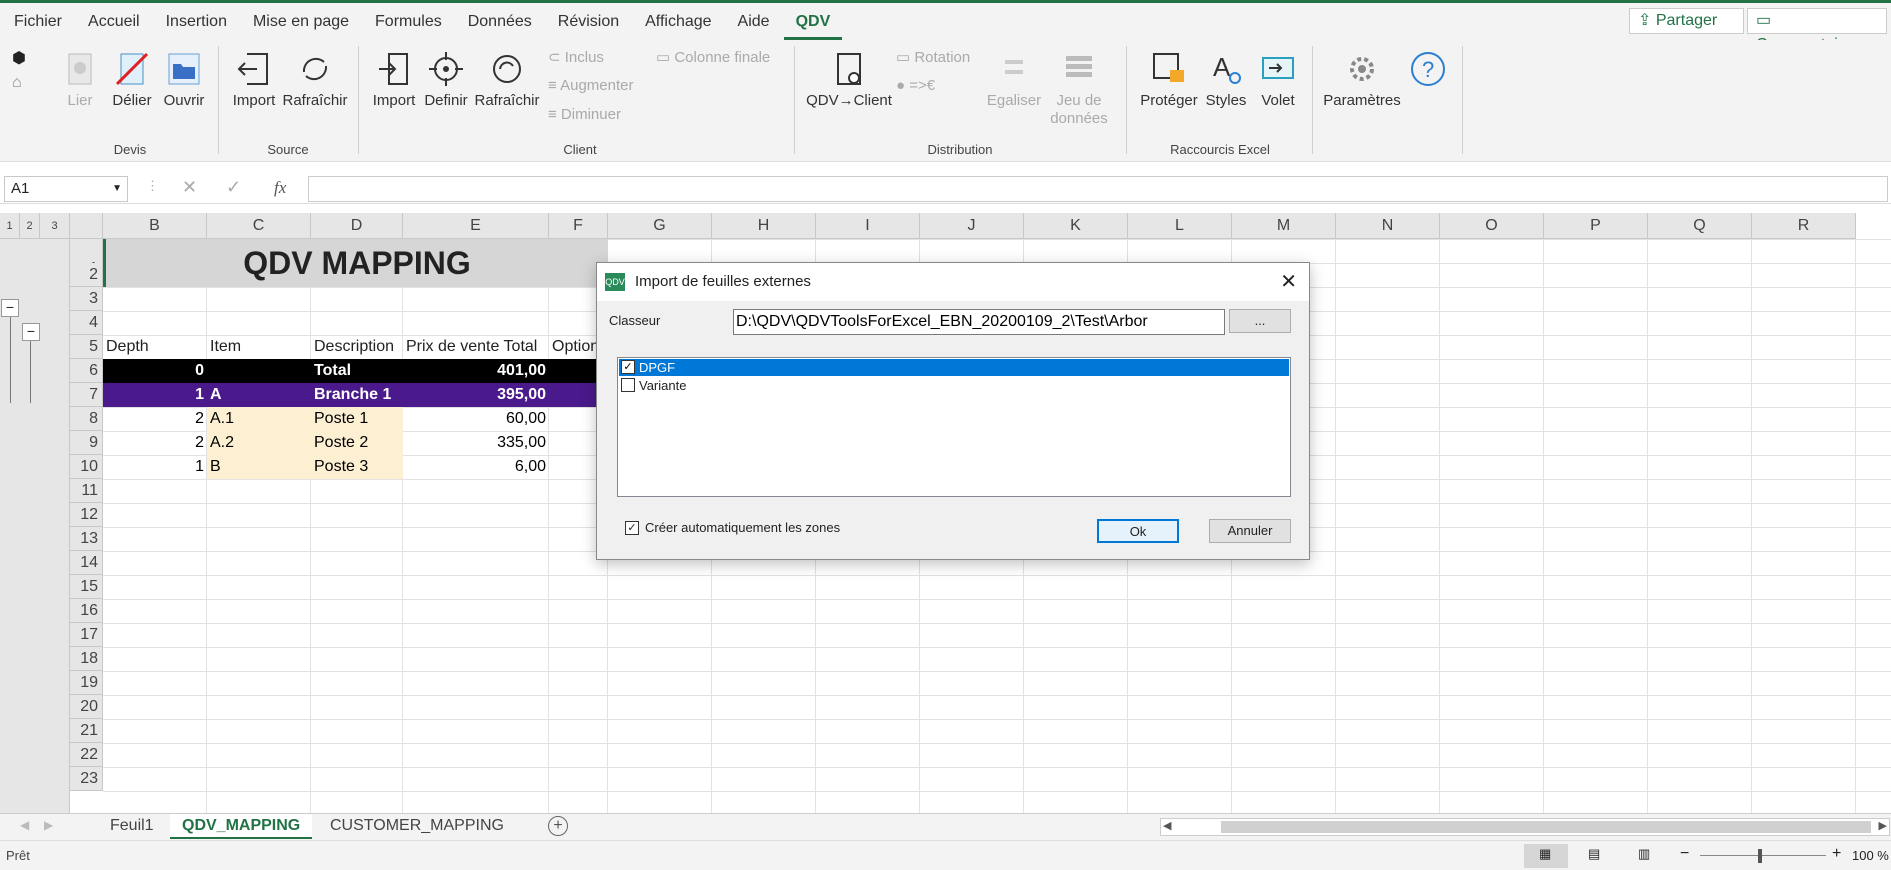  What do you see at coordinates (86, 731) in the screenshot?
I see `row-header-21: 21` at bounding box center [86, 731].